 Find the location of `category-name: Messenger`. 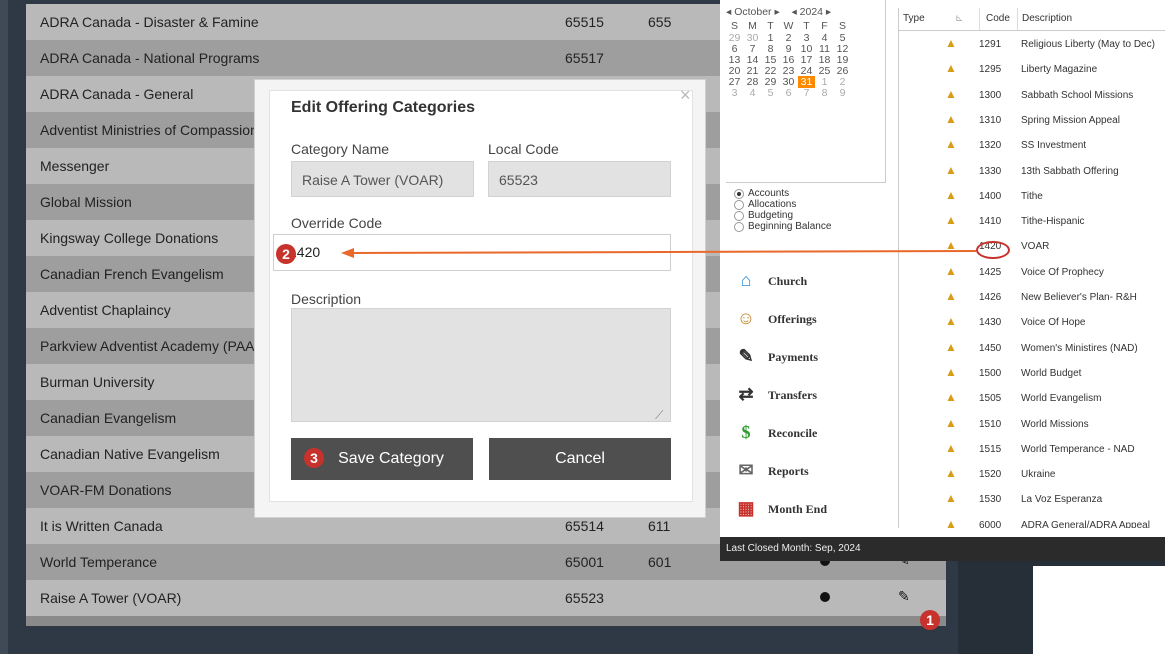

category-name: Messenger is located at coordinates (75, 166).